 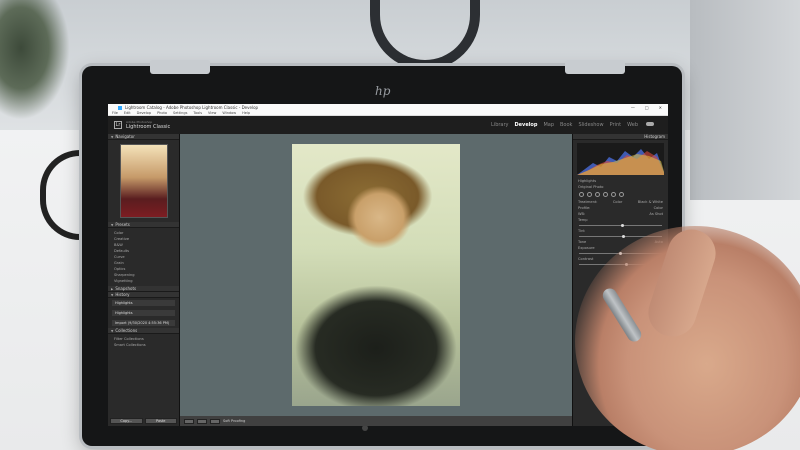 What do you see at coordinates (590, 125) in the screenshot?
I see `module-slideshow: Slideshow` at bounding box center [590, 125].